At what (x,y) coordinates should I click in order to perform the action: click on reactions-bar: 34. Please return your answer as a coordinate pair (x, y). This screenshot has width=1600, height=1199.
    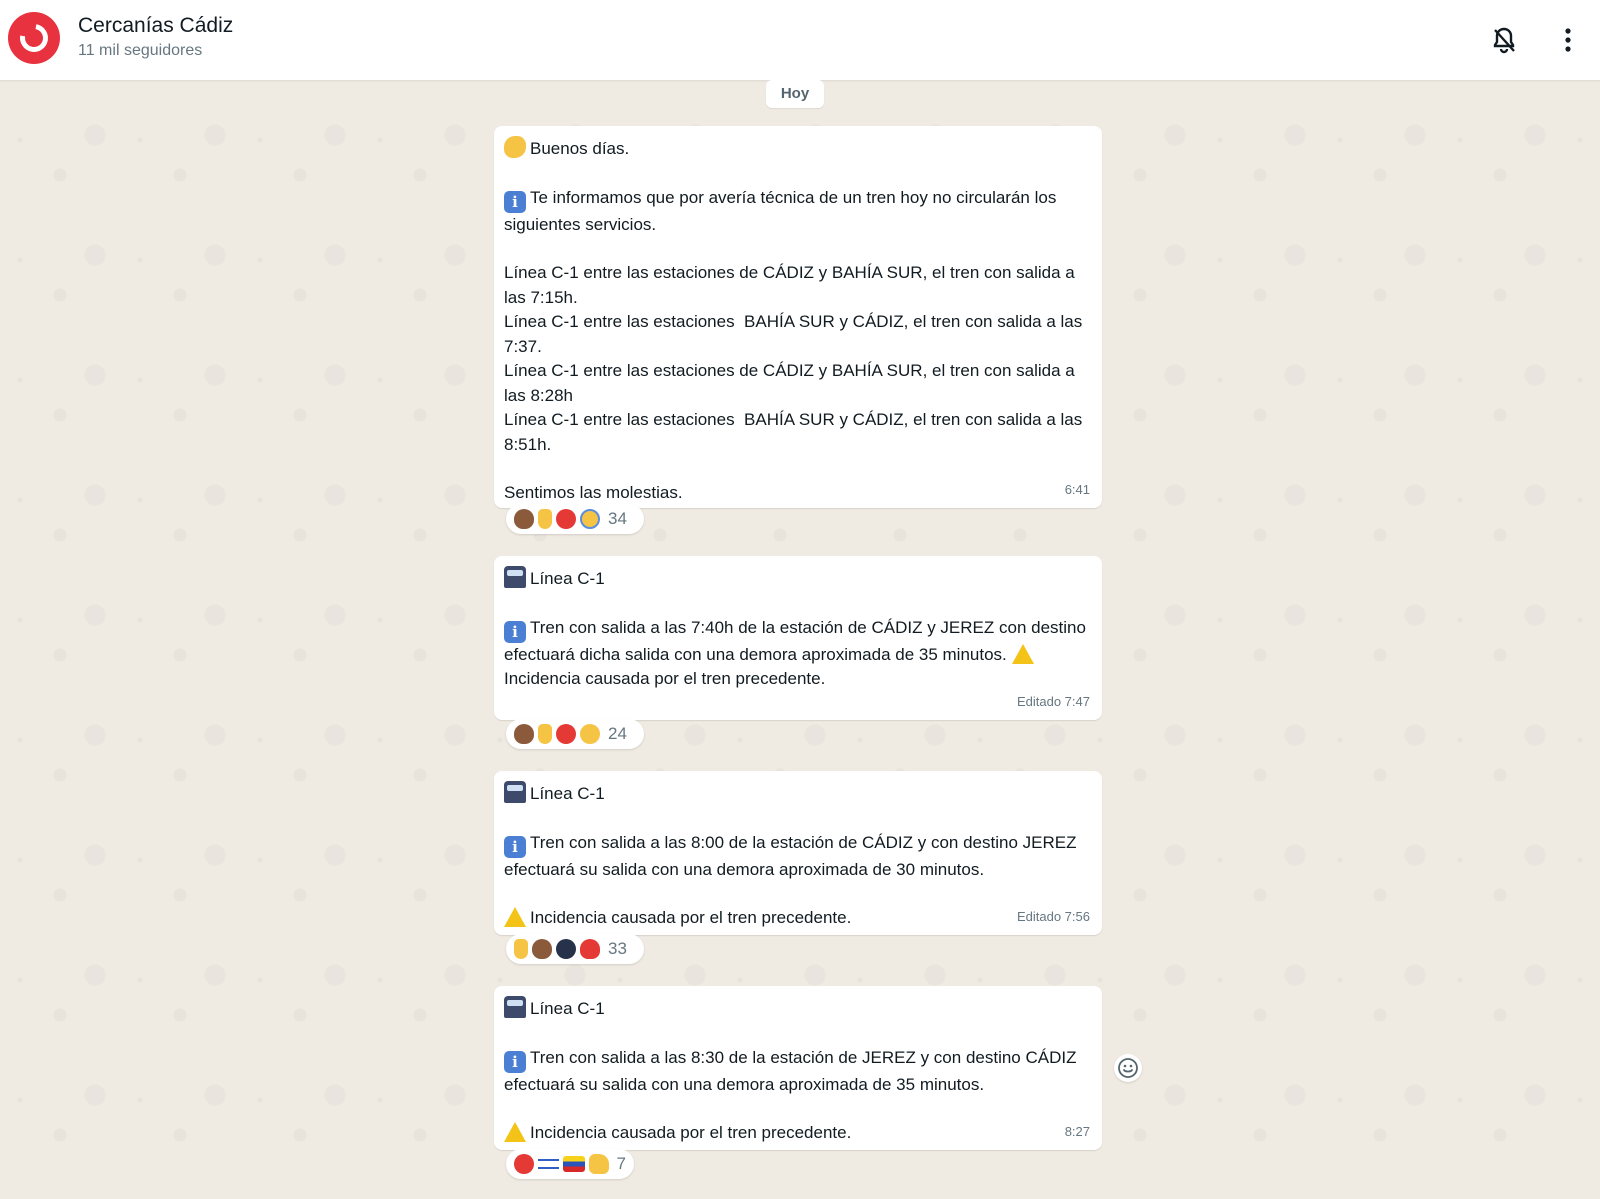
    Looking at the image, I should click on (575, 519).